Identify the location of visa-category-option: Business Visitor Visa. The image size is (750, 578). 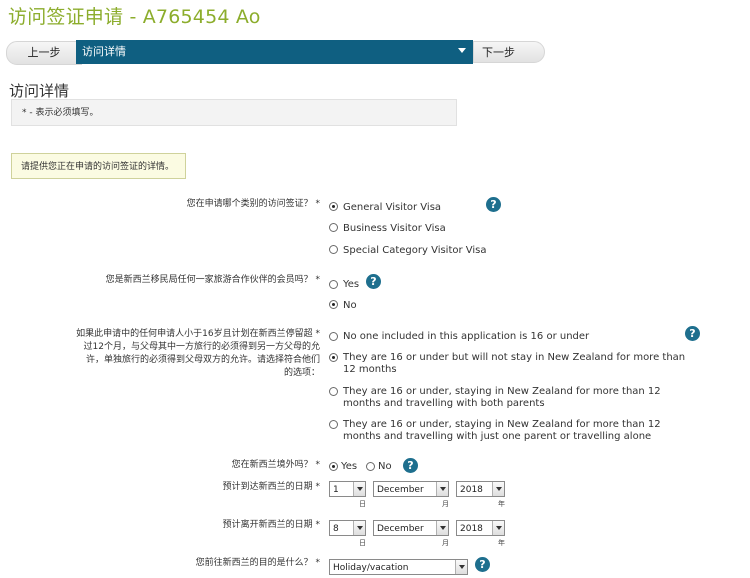
(394, 228).